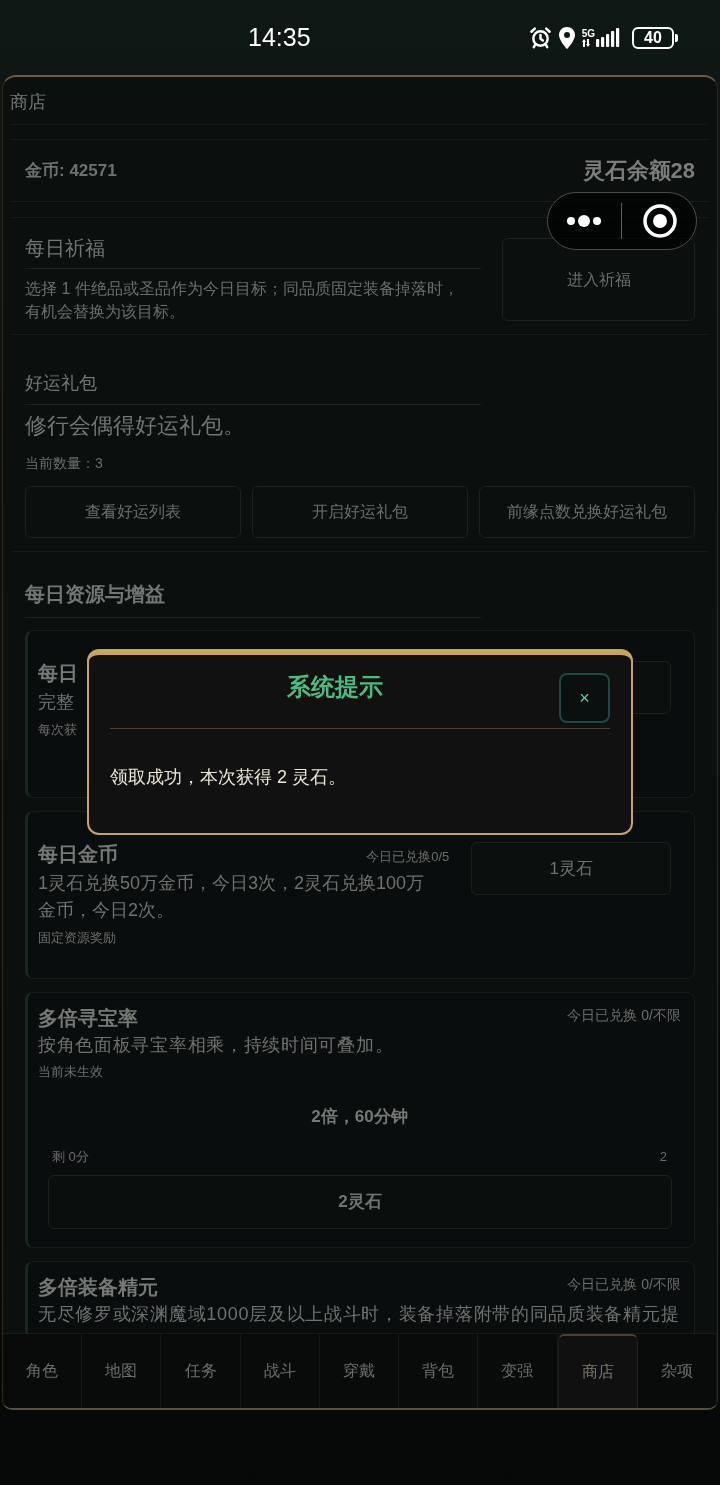 Image resolution: width=720 pixels, height=1485 pixels. Describe the element at coordinates (359, 1314) in the screenshot. I see `card-description: 无尽修罗或深渊魔域1000层及以上战斗时，装备掉落附带的同品质装备精元提` at that location.